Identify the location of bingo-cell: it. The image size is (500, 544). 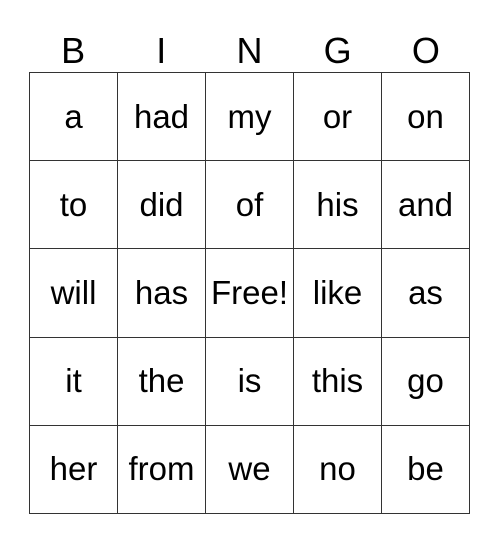
(74, 381).